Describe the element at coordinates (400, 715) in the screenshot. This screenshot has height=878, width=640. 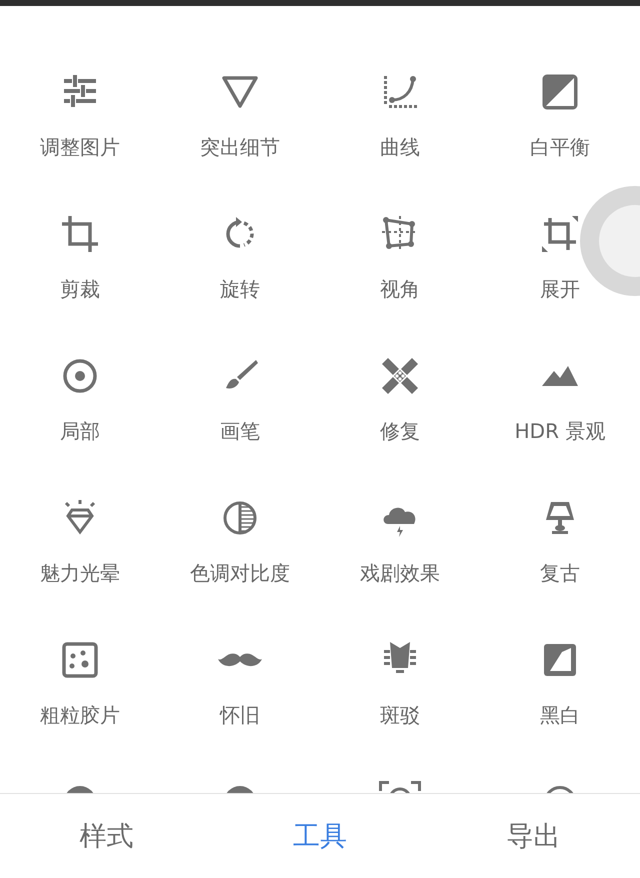
I see `tool-label: 斑驳` at that location.